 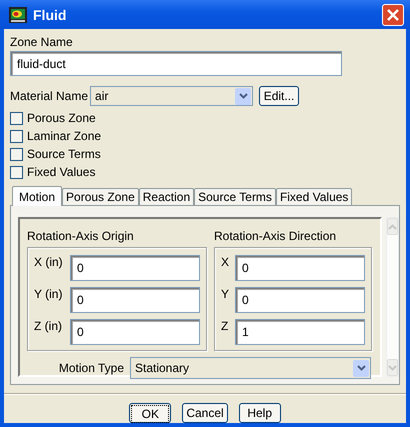 I want to click on checkbox-label: Fixed Values, so click(x=61, y=172).